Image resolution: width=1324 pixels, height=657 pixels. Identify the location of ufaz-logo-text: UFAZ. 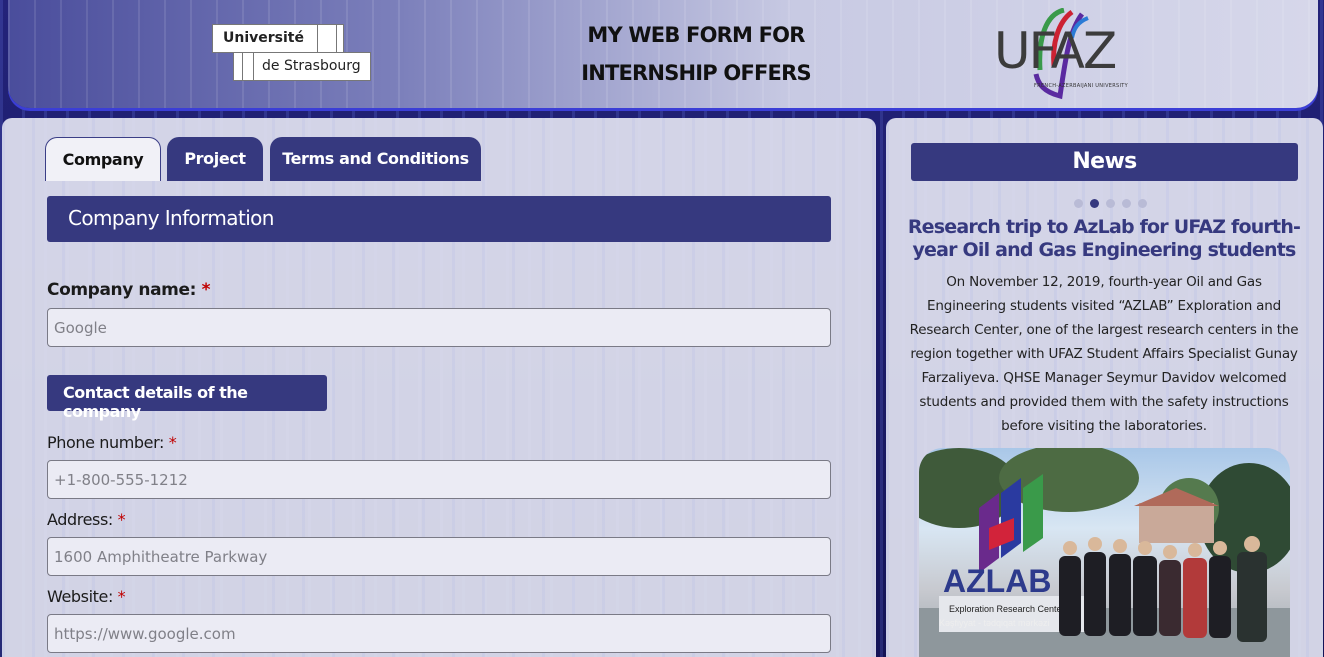
(1055, 51).